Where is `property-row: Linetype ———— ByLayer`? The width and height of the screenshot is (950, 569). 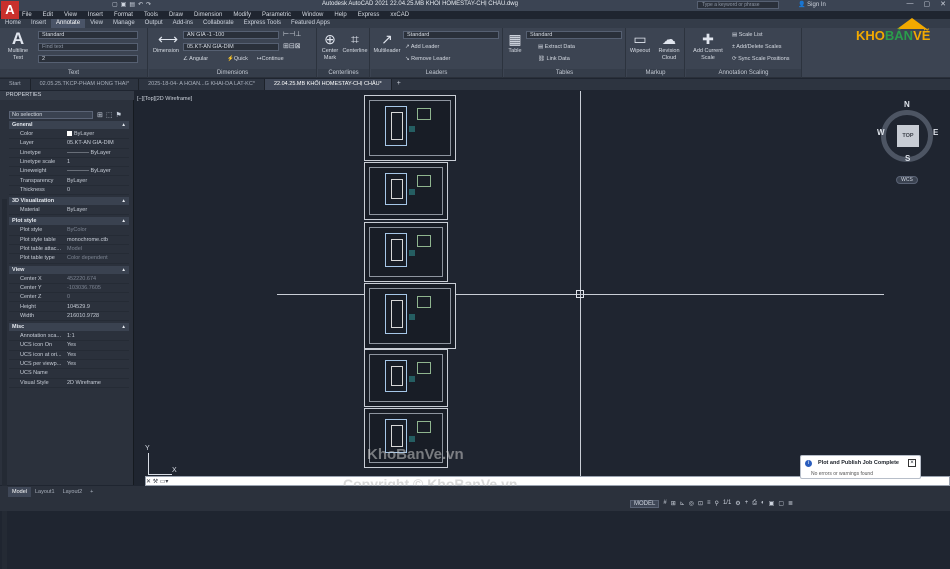 property-row: Linetype ———— ByLayer is located at coordinates (69, 153).